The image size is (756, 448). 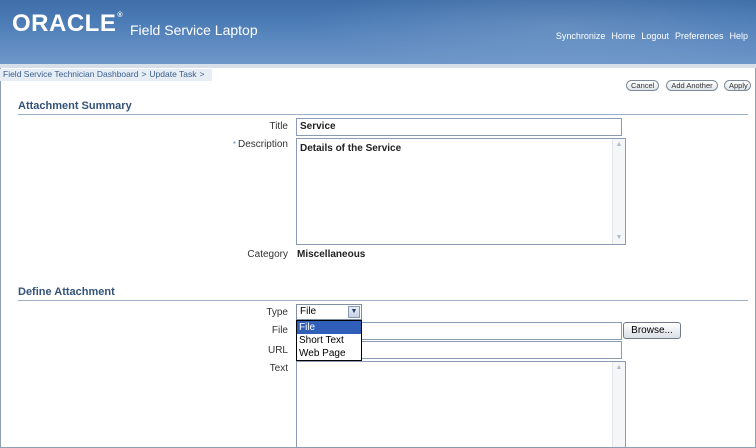 What do you see at coordinates (277, 312) in the screenshot?
I see `type-label: Type` at bounding box center [277, 312].